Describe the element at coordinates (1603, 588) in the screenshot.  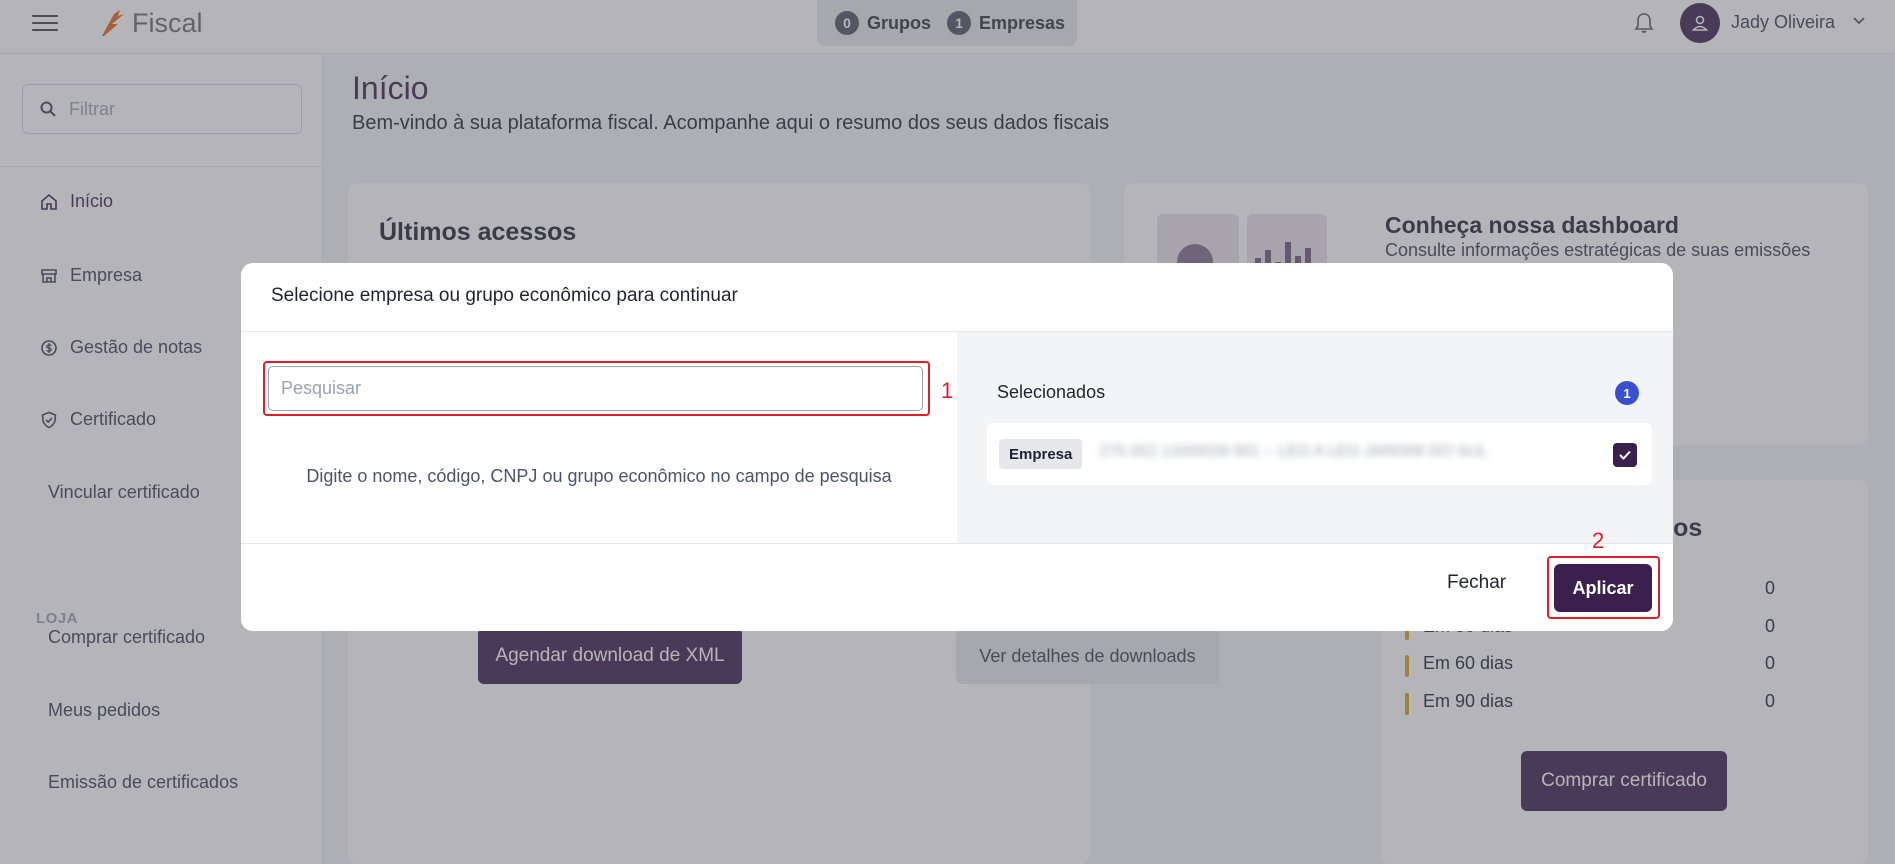
I see `apply-button: Aplicar` at that location.